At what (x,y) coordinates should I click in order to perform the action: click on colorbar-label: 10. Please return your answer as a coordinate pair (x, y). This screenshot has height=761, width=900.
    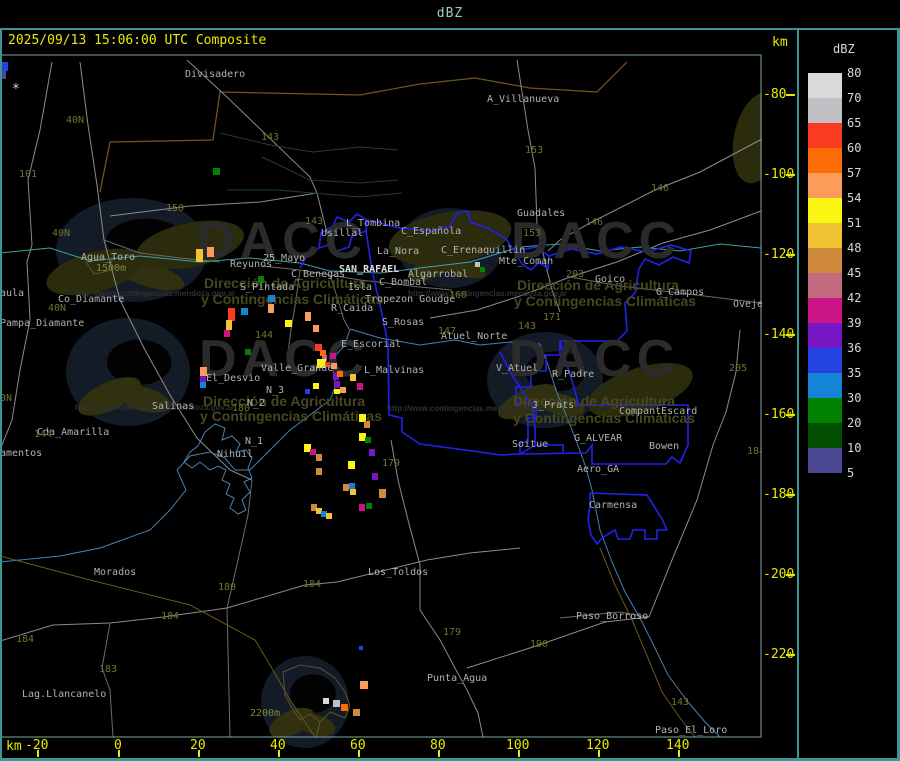
    Looking at the image, I should click on (854, 448).